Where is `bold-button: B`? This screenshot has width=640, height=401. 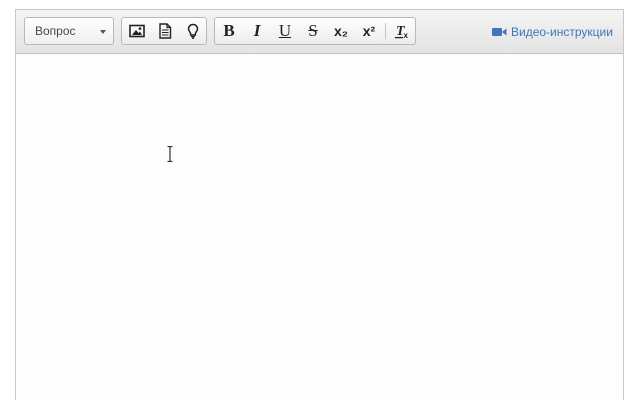
bold-button: B is located at coordinates (229, 31).